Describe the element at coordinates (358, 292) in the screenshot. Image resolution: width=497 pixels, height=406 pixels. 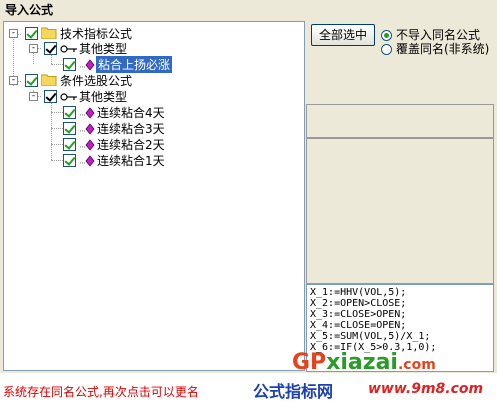
I see `code-line: X_1:=HHV(VOL,5);` at that location.